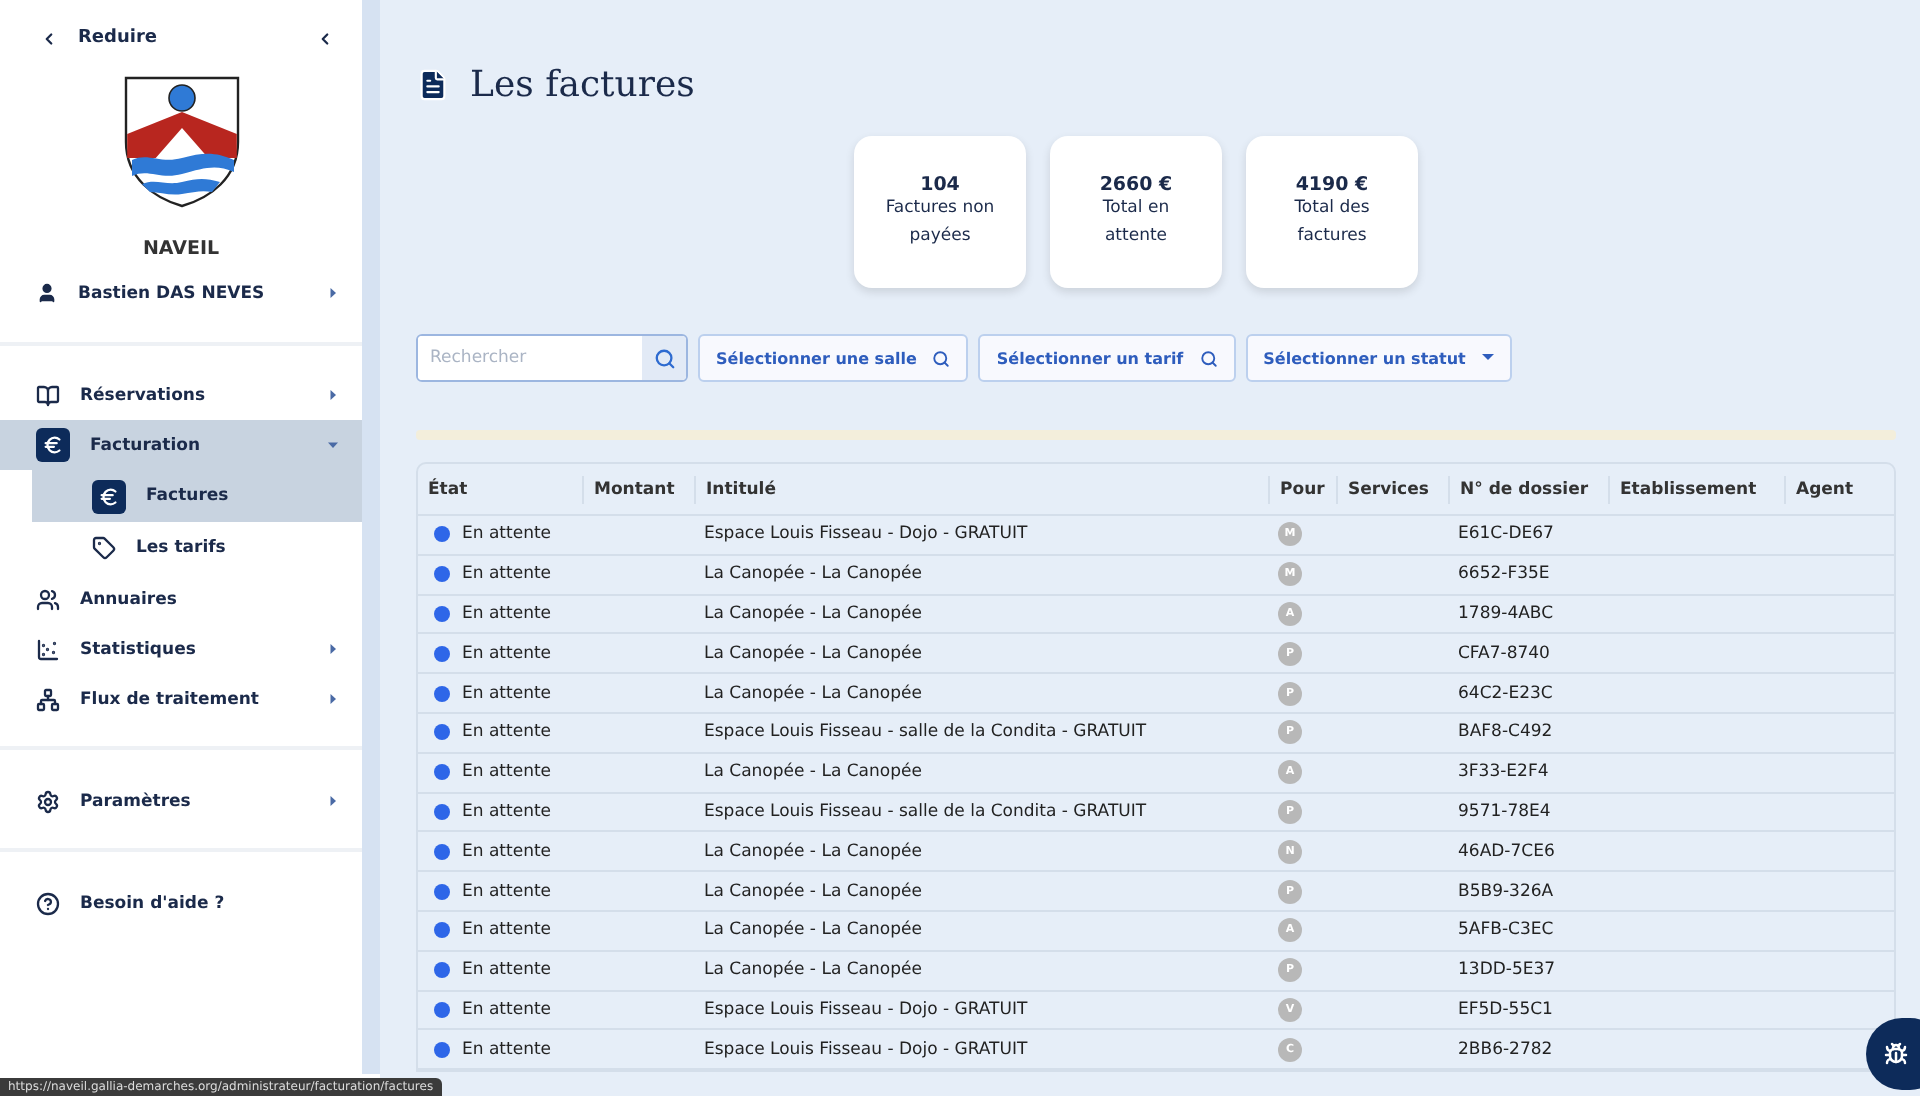  Describe the element at coordinates (448, 489) in the screenshot. I see `column-header: État` at that location.